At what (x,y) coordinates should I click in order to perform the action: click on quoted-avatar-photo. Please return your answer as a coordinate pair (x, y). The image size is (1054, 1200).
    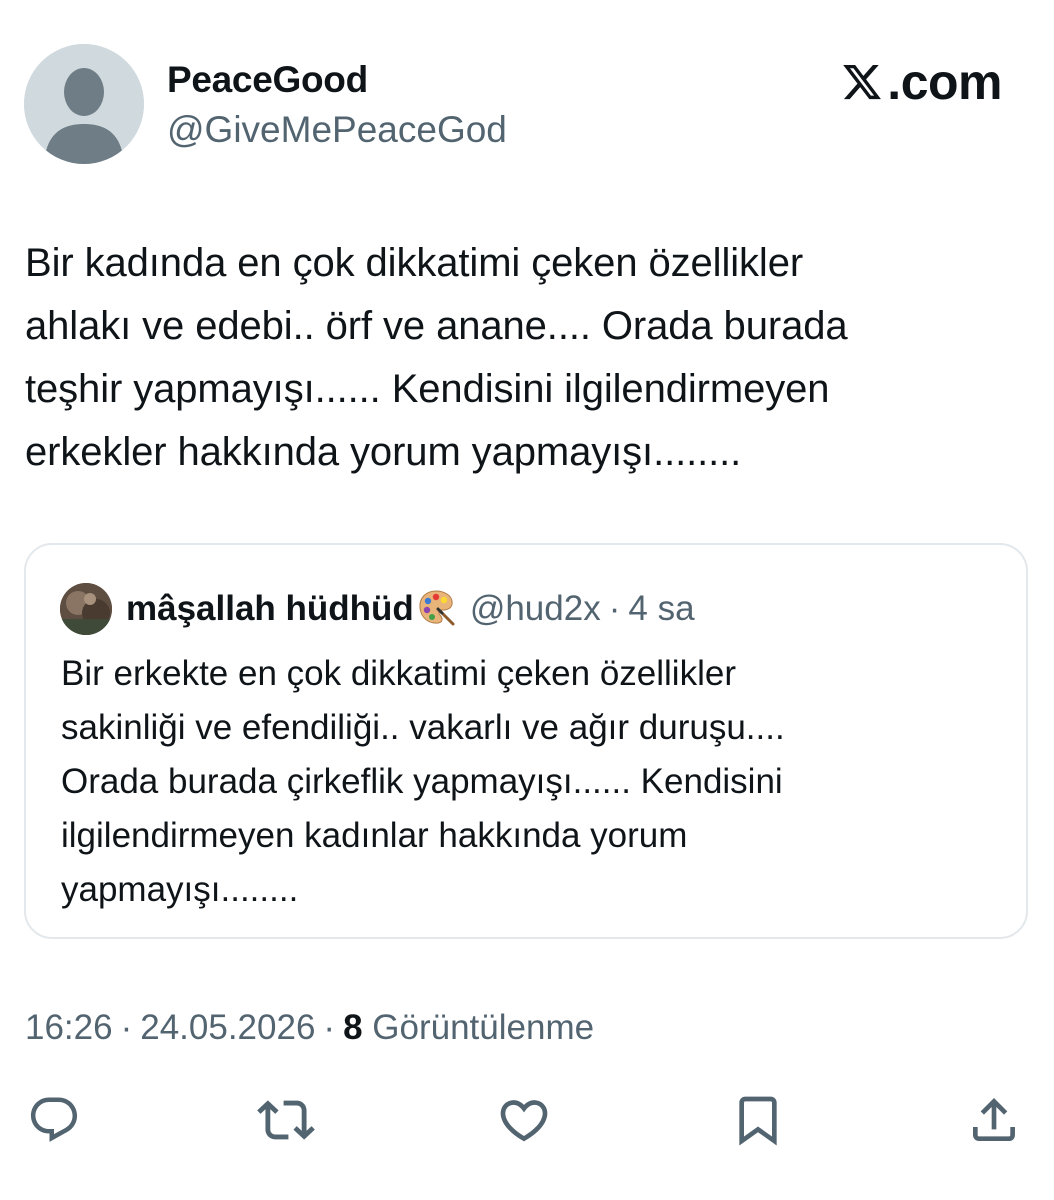
    Looking at the image, I should click on (86, 609).